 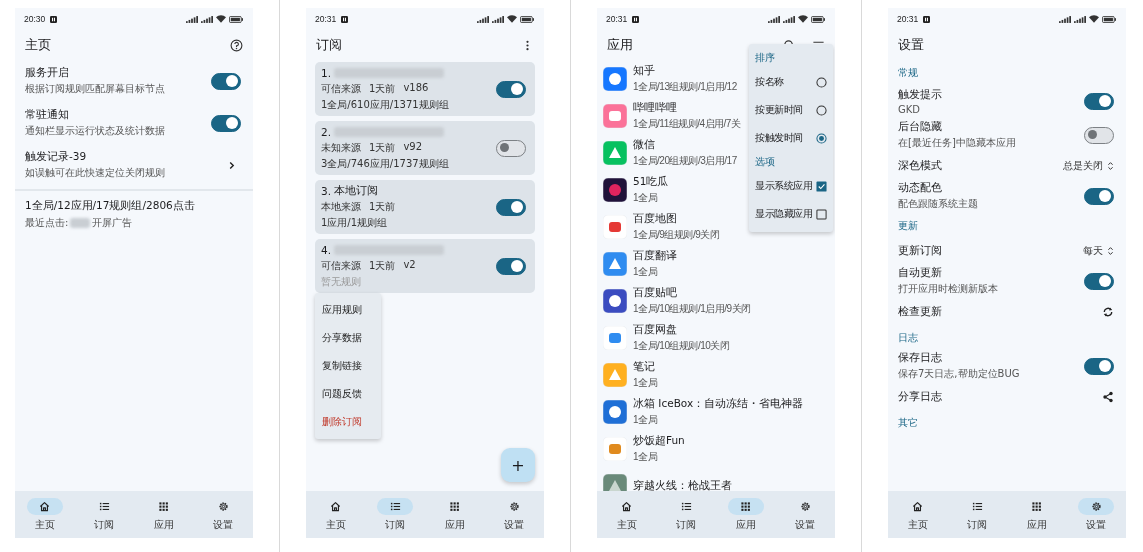 I want to click on menu-item: 按更新时间, so click(x=791, y=110).